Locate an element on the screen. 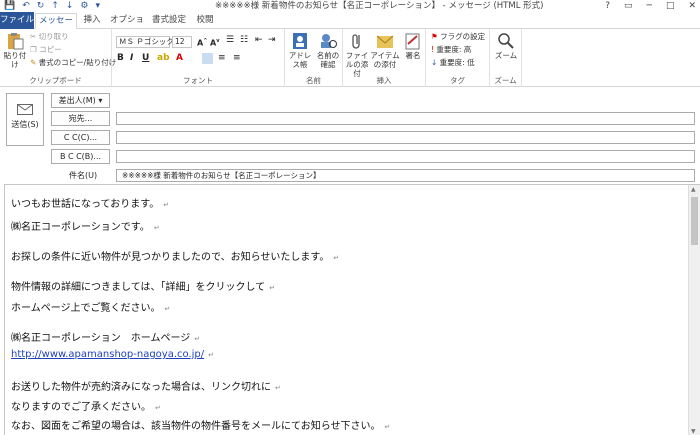 This screenshot has height=435, width=700. redo-icon: ↻ is located at coordinates (41, 6).